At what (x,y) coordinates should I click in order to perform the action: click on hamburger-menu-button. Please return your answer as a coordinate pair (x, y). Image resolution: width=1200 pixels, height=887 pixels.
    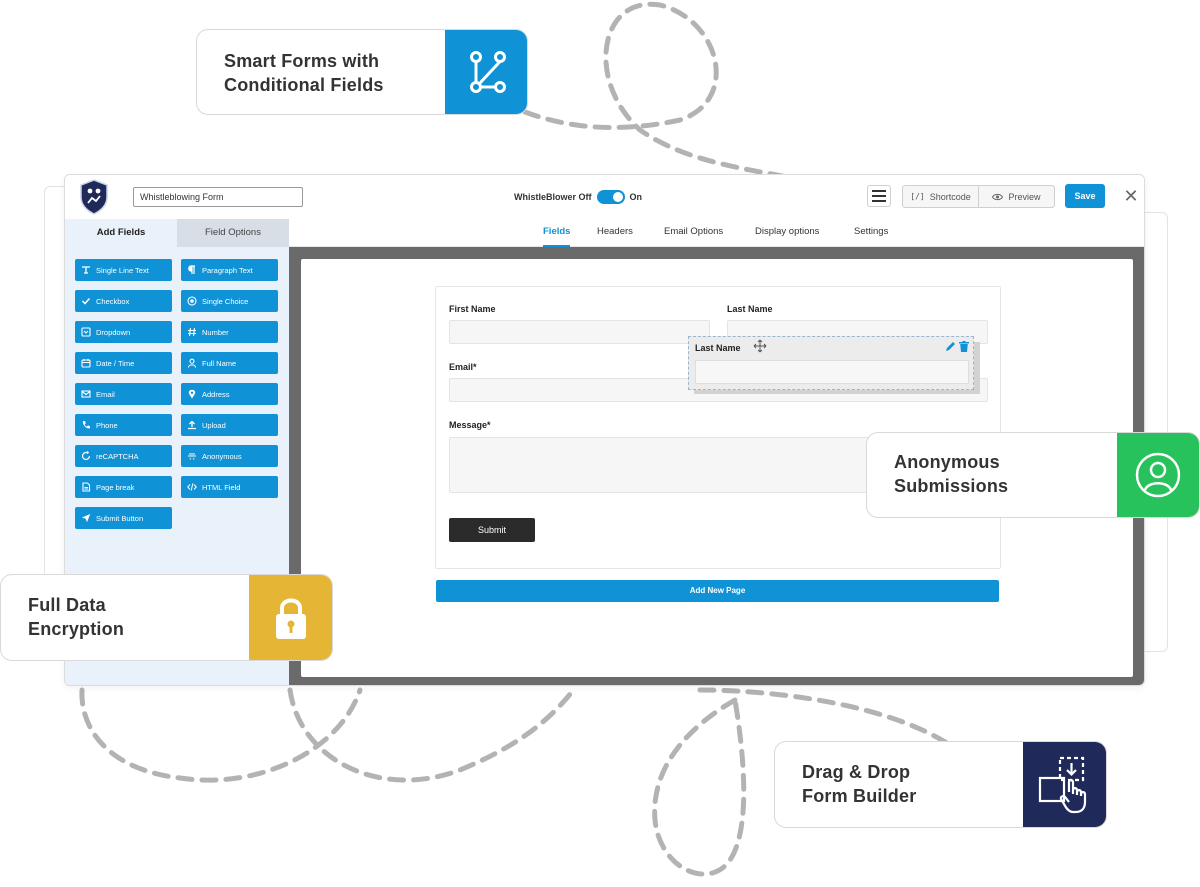
    Looking at the image, I should click on (879, 196).